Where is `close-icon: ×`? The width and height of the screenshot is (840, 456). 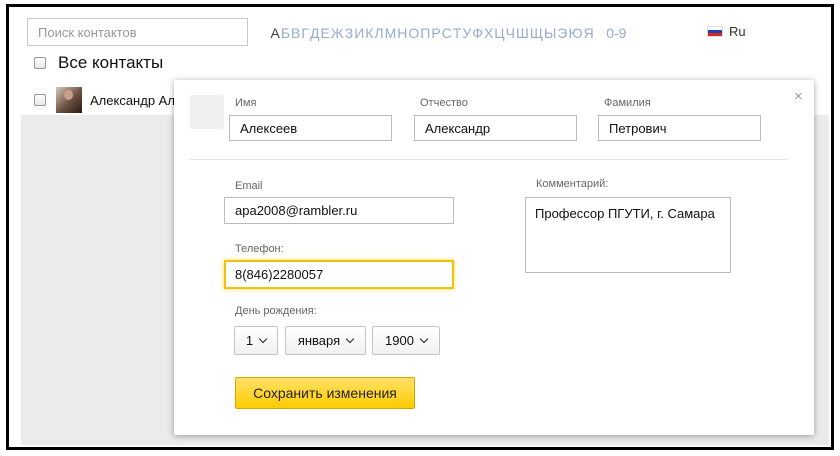 close-icon: × is located at coordinates (798, 96).